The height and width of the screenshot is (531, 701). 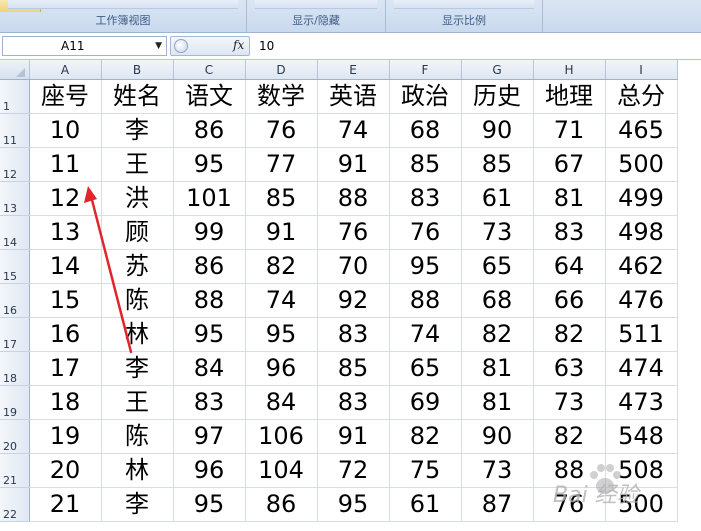 I want to click on column-header-b: B, so click(x=137, y=70).